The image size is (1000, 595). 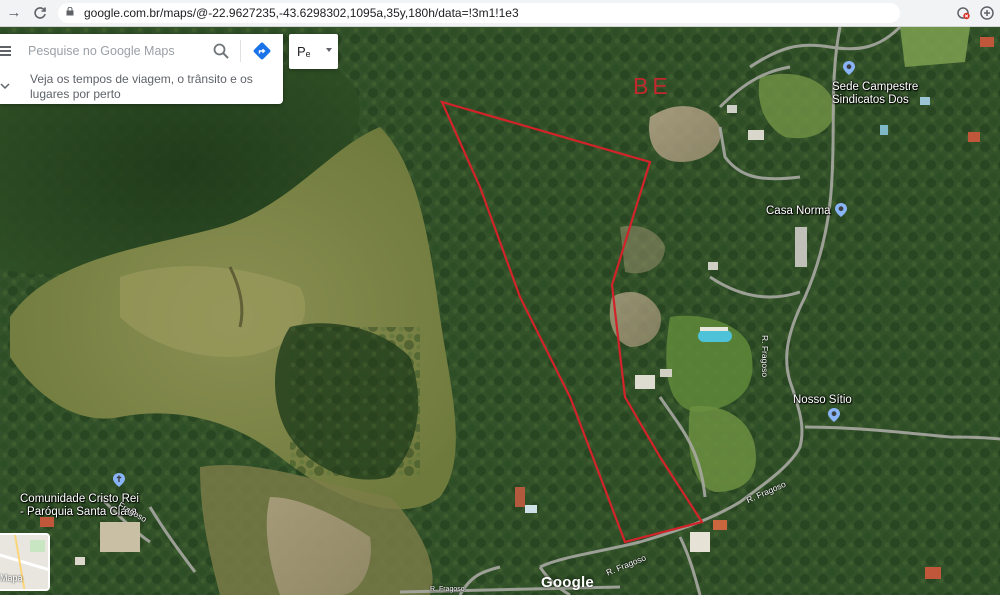 What do you see at coordinates (987, 13) in the screenshot?
I see `add-bookmark-icon` at bounding box center [987, 13].